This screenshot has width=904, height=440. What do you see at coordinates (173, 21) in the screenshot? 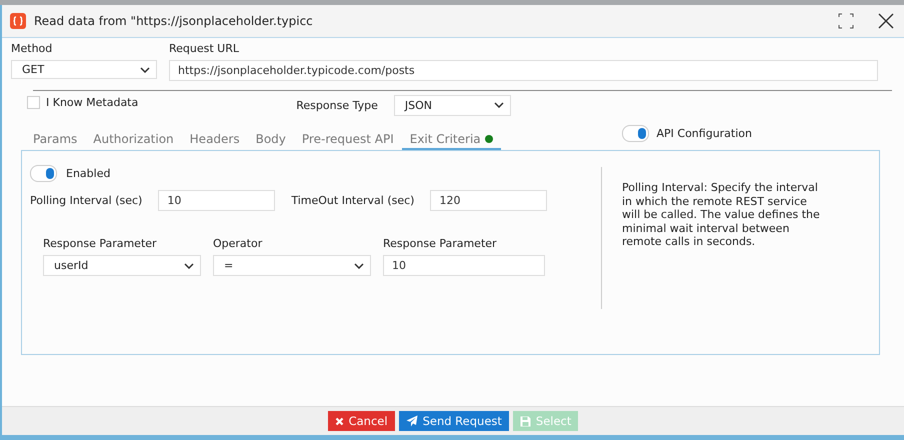
I see `window-title: Read data from "https://jsonplaceholder.typicc` at bounding box center [173, 21].